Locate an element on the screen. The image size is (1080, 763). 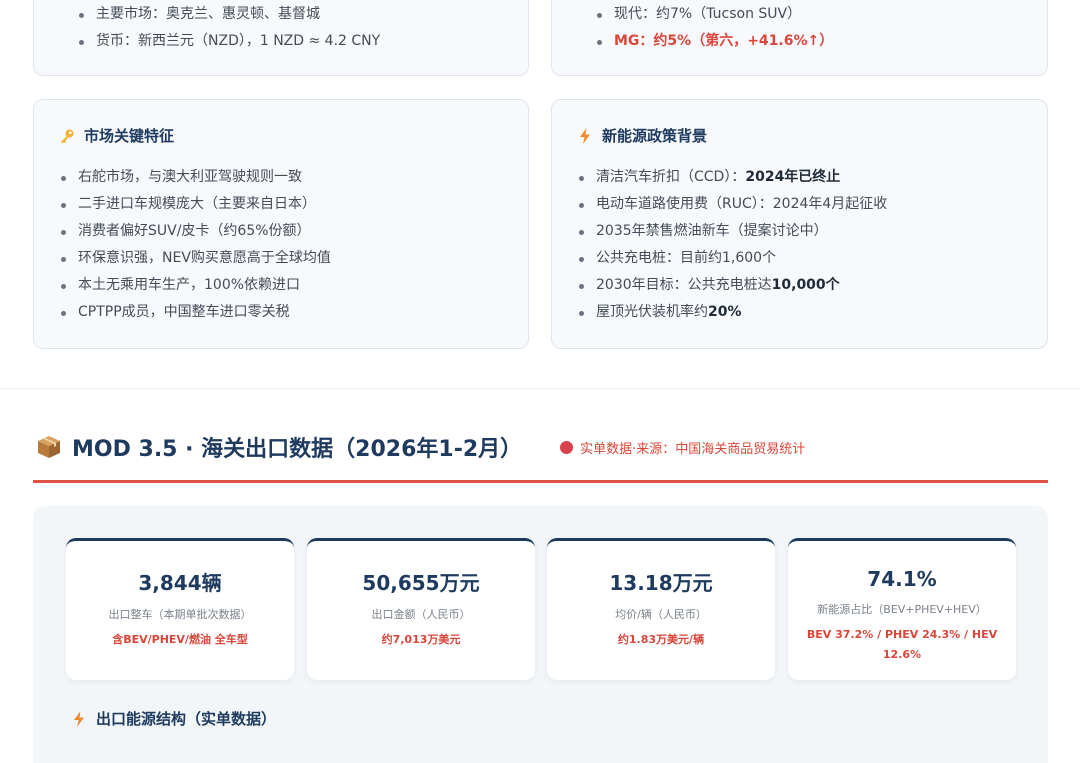
brand-share-card: 现代：约7%（Tucson SUV） MG：约5%（第六，+41.6%↑） is located at coordinates (799, 38).